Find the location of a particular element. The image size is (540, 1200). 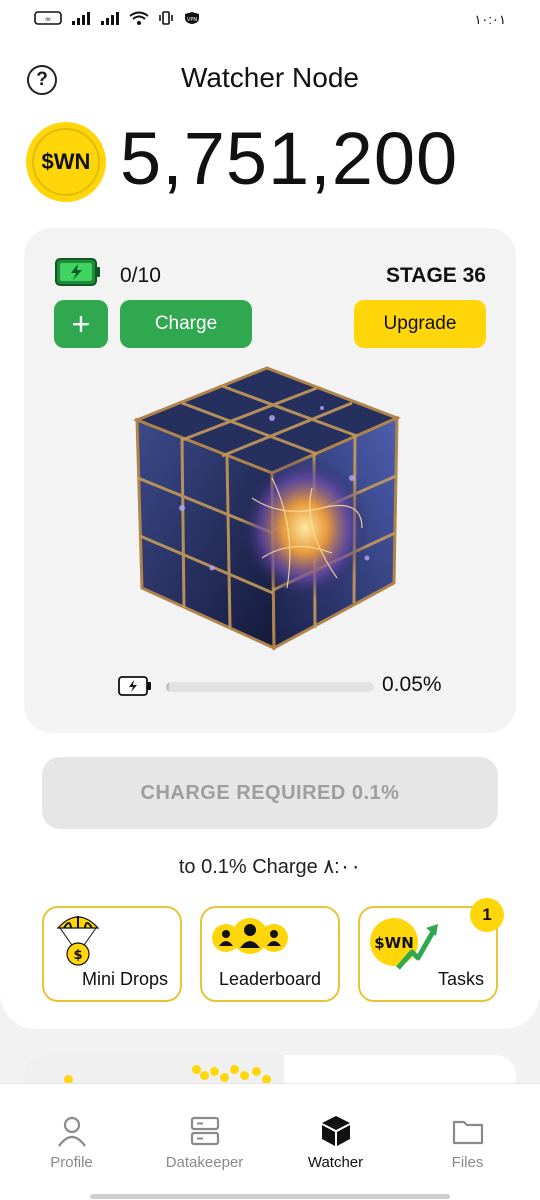

wn-growth-icon: $WN is located at coordinates (404, 944).